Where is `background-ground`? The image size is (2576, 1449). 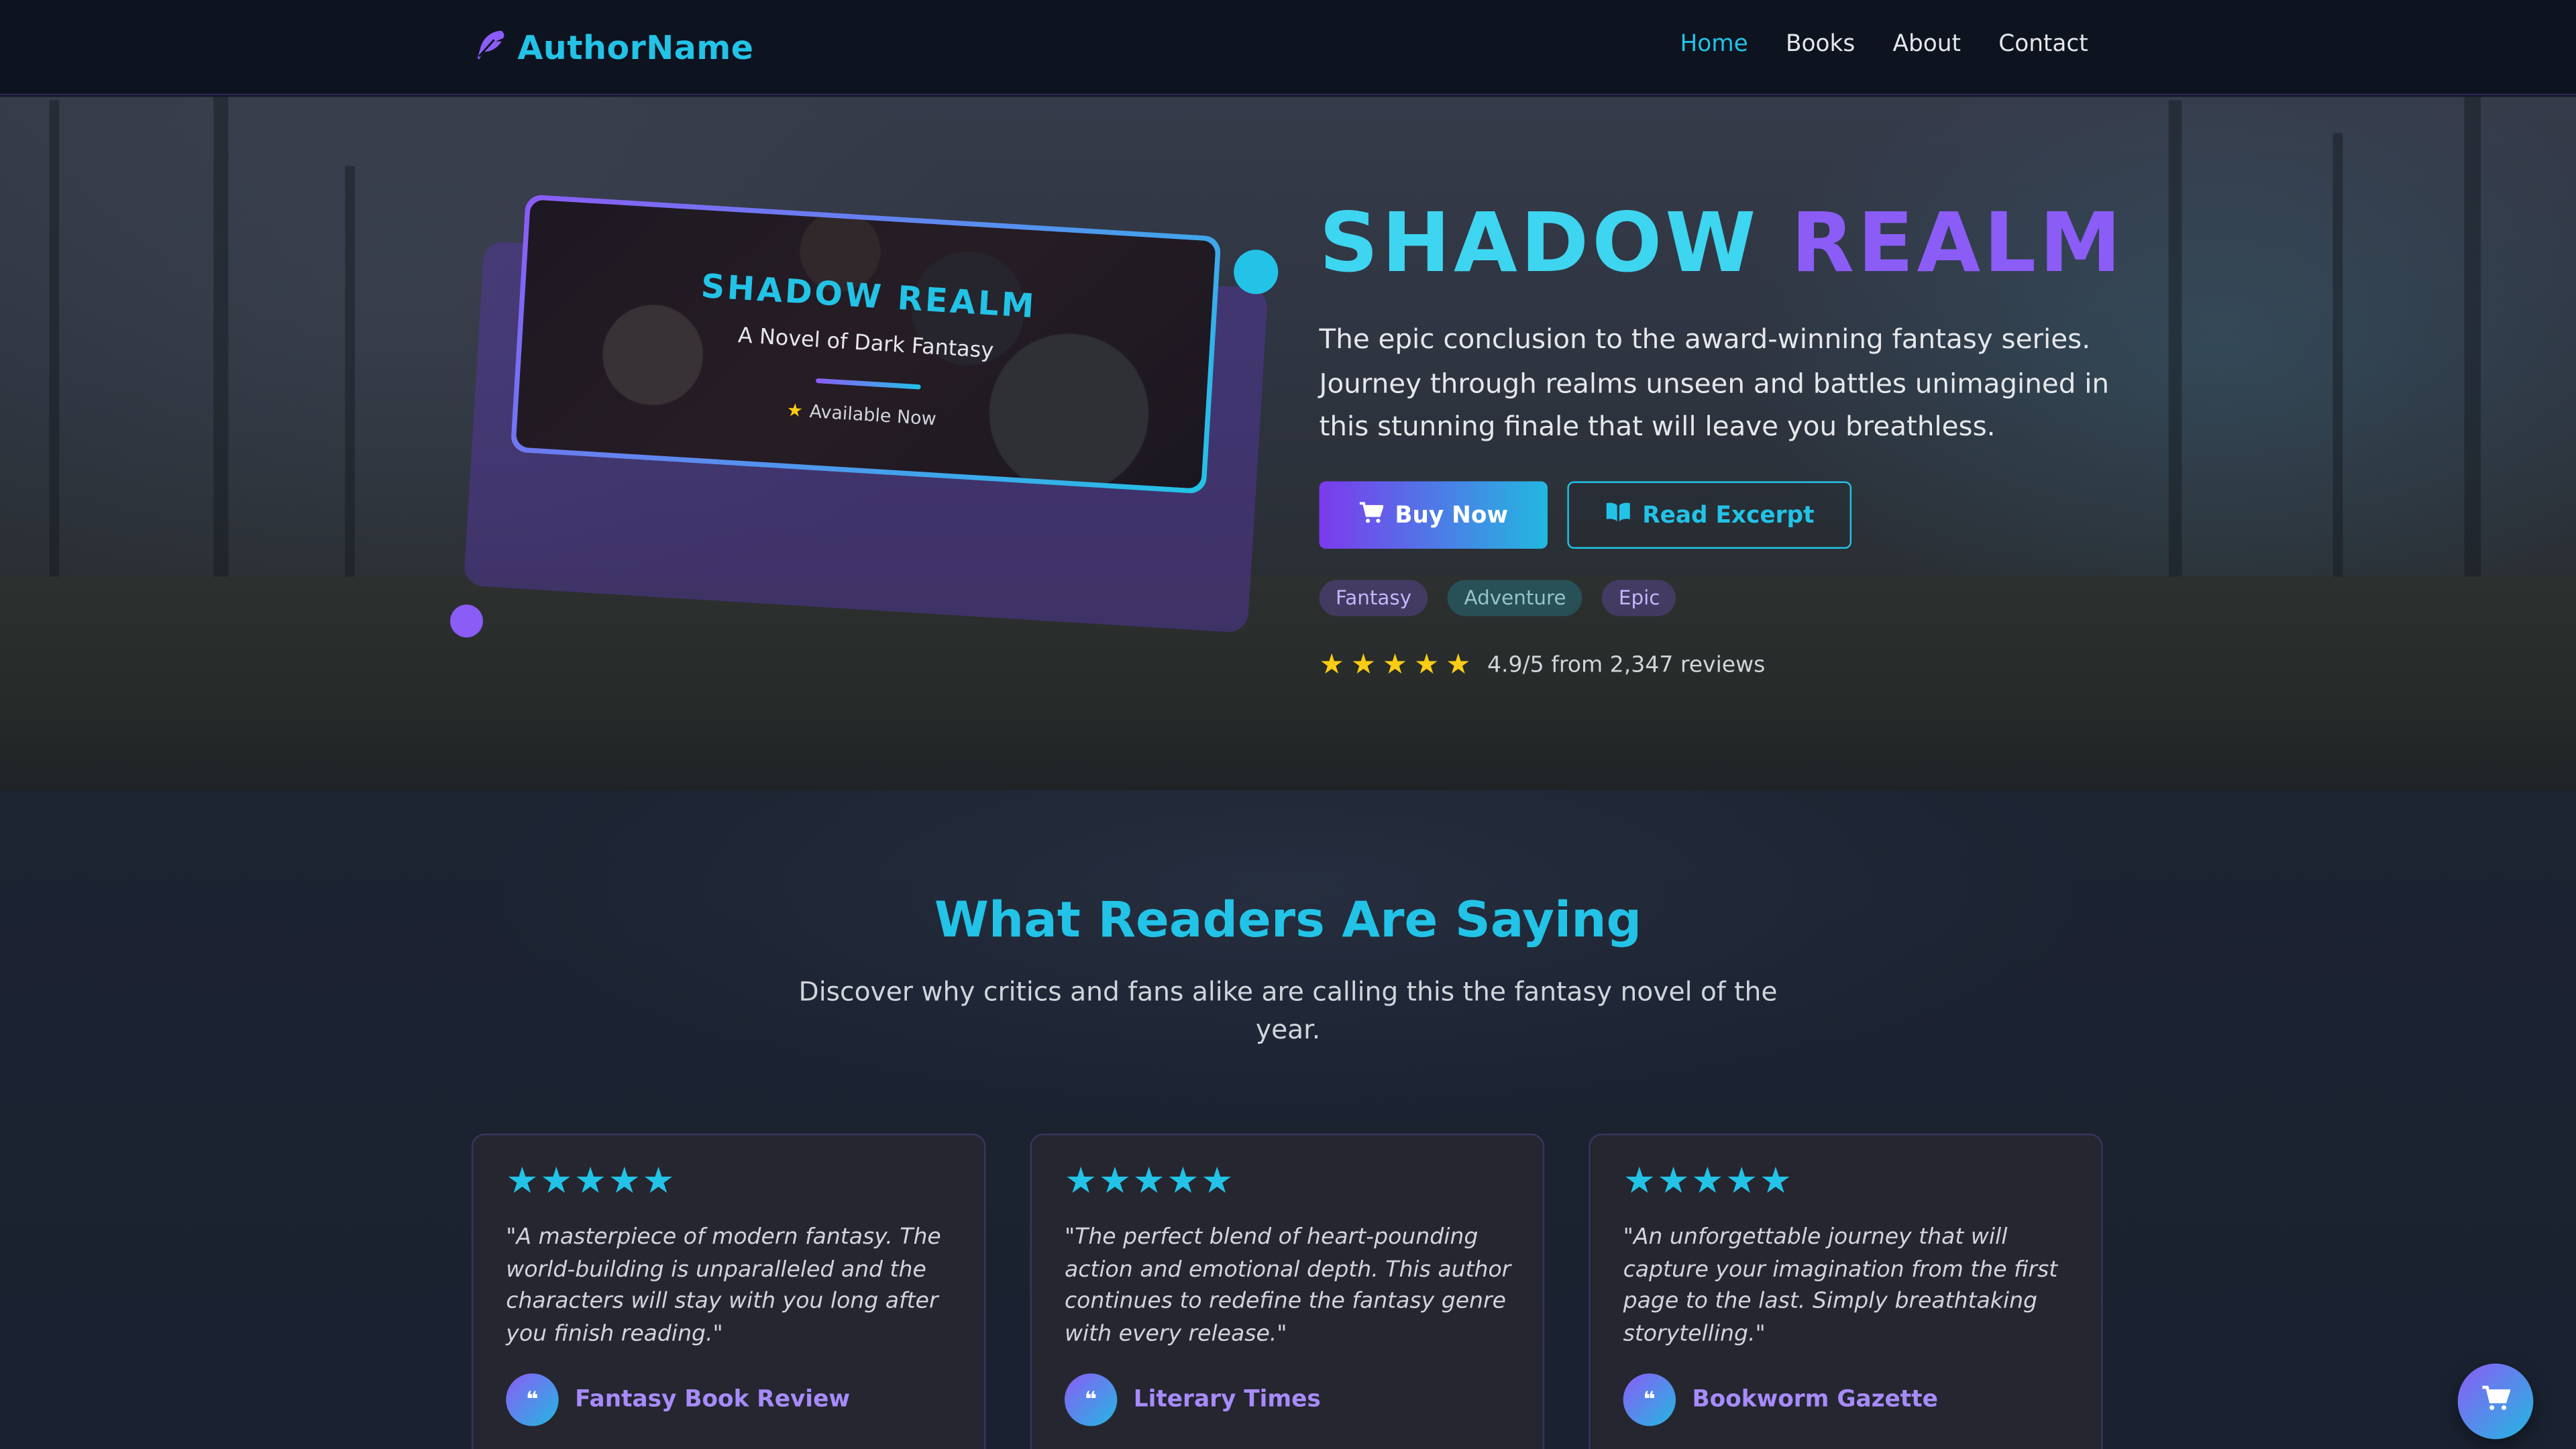
background-ground is located at coordinates (1288, 683).